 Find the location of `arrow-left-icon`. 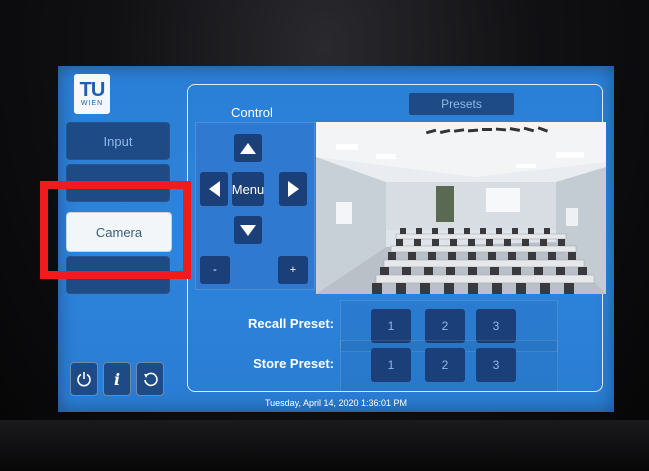

arrow-left-icon is located at coordinates (214, 189).